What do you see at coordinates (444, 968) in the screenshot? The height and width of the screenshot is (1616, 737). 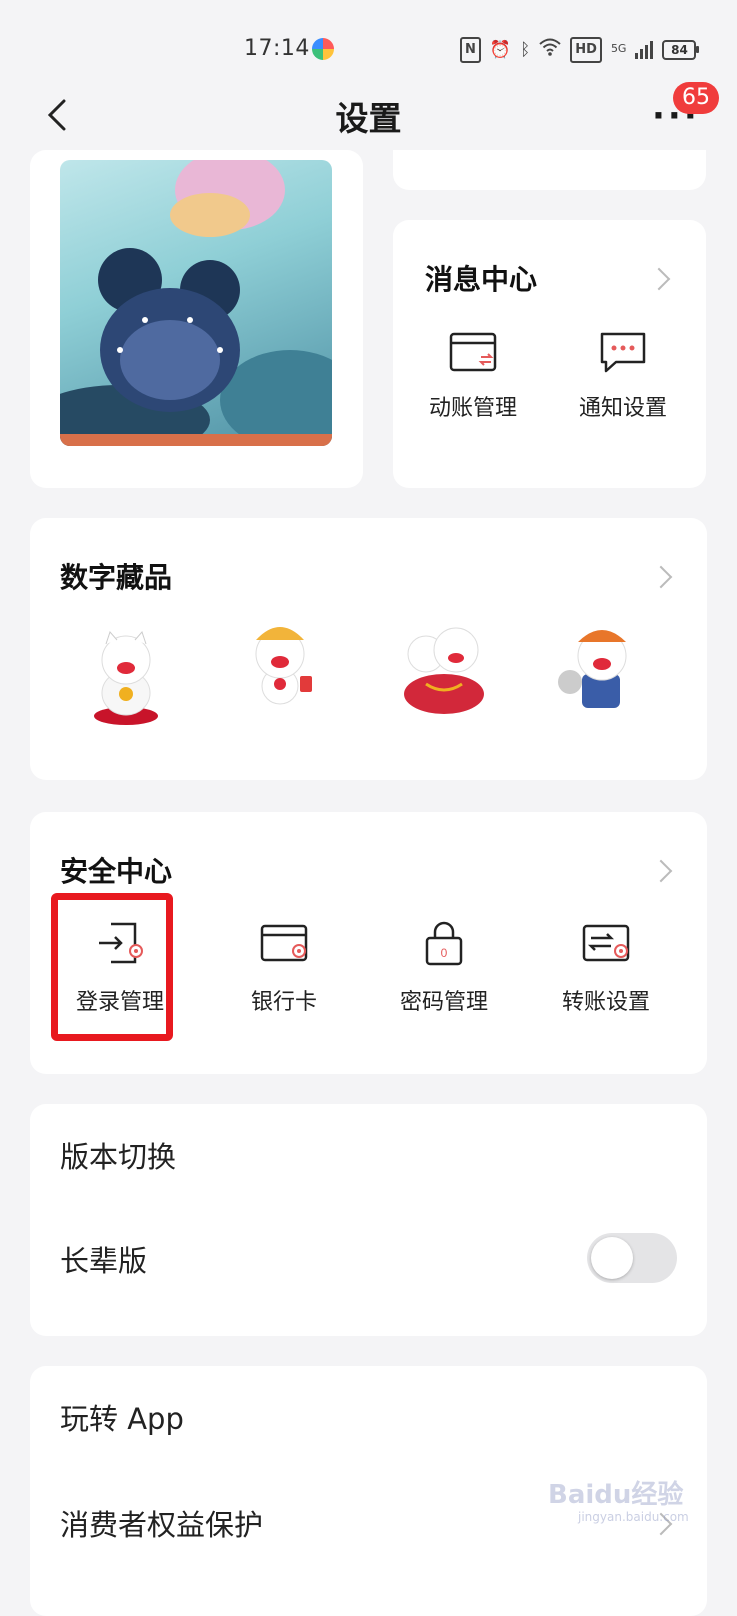 I see `password-management-item: 0 密码管理` at bounding box center [444, 968].